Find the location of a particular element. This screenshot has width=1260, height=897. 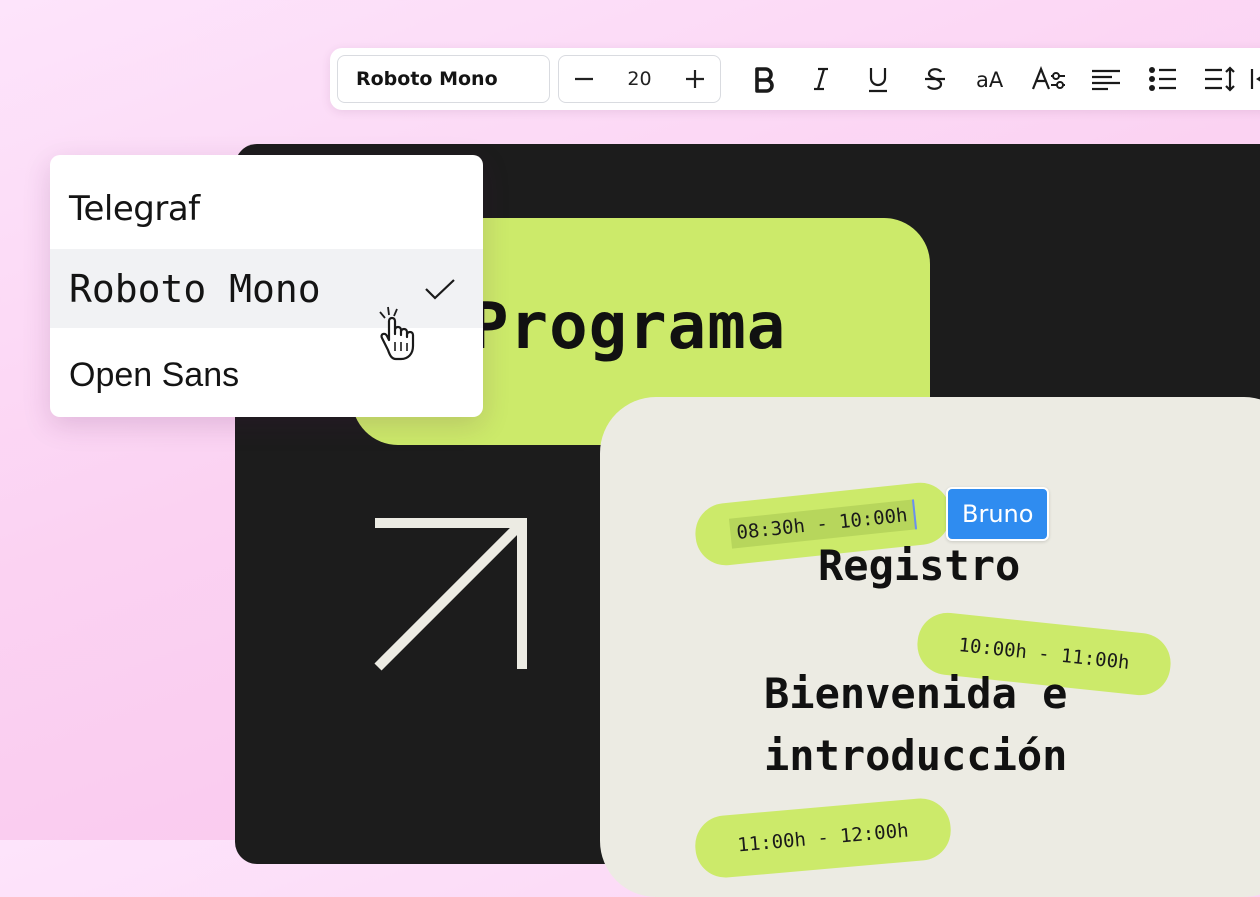

case-glyph: aA is located at coordinates (990, 80).